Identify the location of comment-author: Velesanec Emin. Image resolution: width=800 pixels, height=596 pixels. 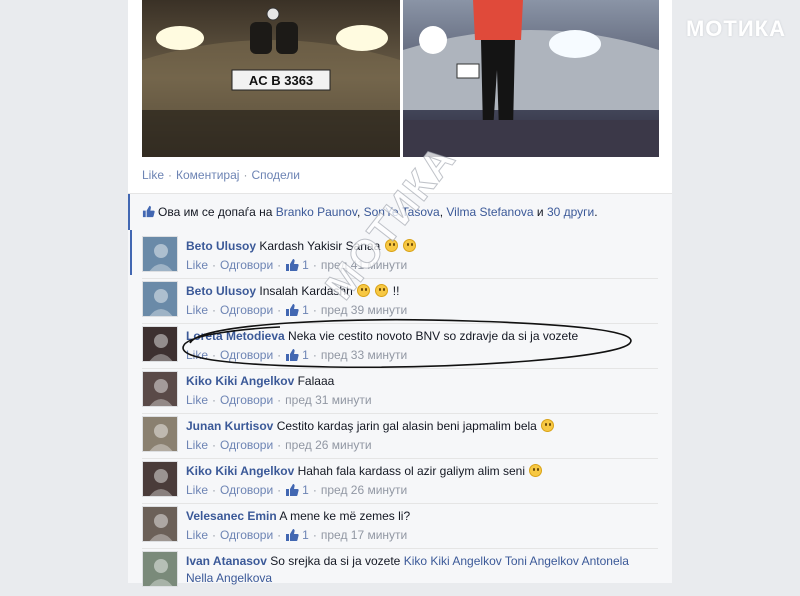
(231, 516).